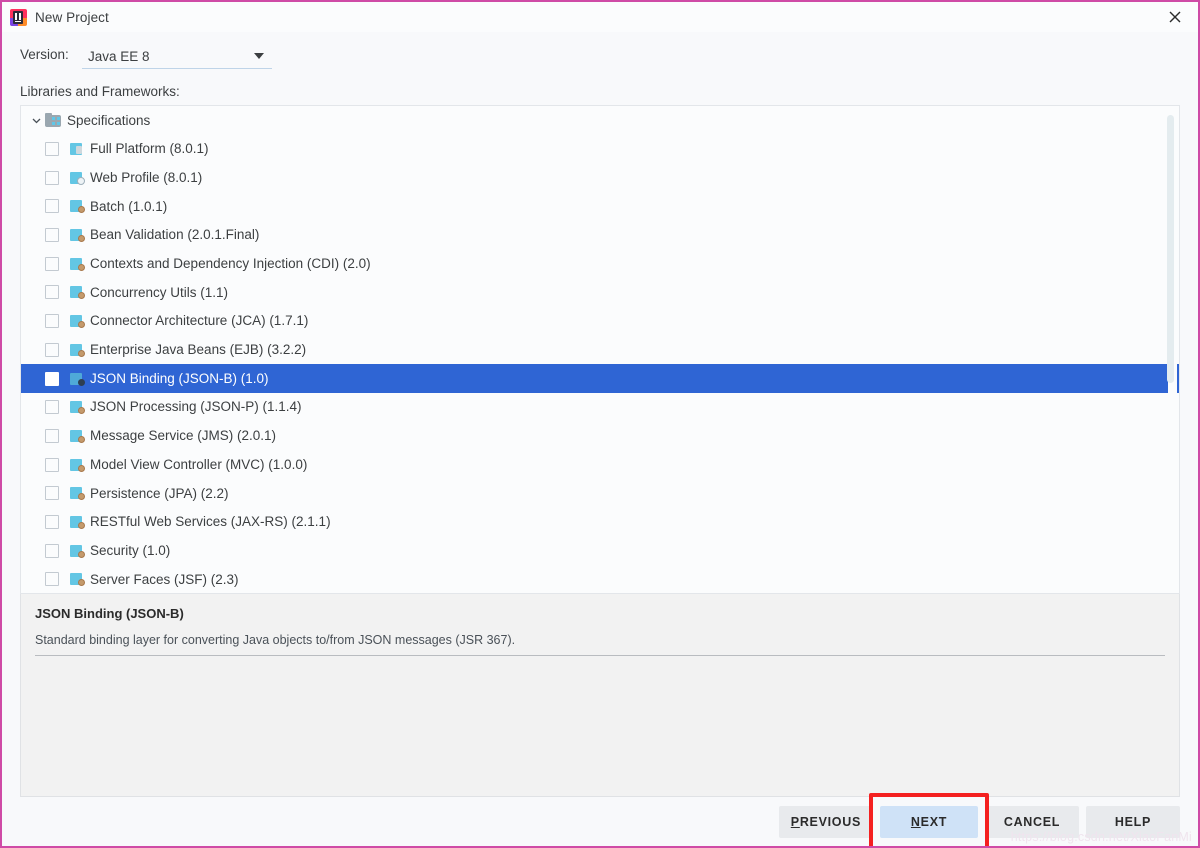  Describe the element at coordinates (109, 120) in the screenshot. I see `tree-root-label: Specifications` at that location.